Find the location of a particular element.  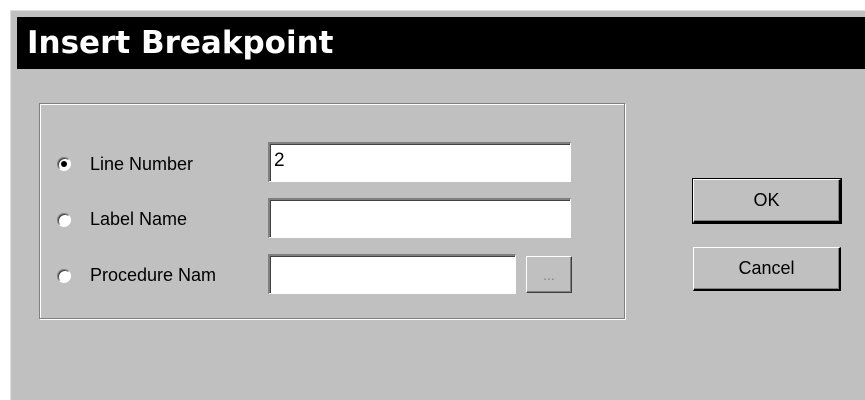

label-name-input is located at coordinates (419, 218).